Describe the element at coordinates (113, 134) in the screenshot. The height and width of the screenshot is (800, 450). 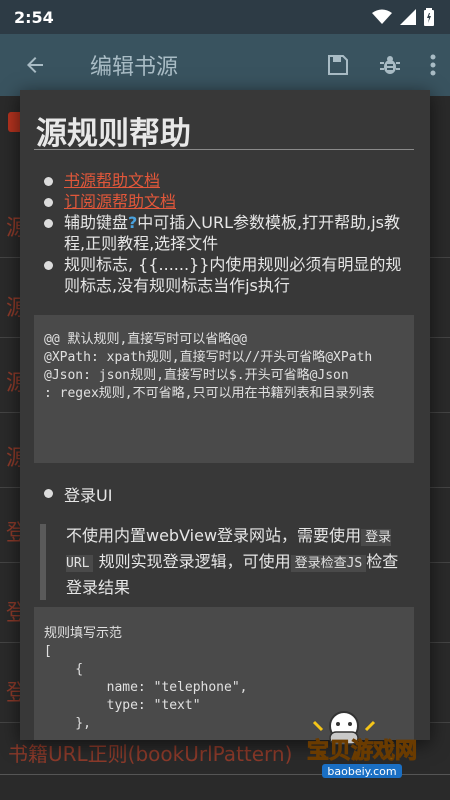
I see `dialog-title: 源规则帮助` at that location.